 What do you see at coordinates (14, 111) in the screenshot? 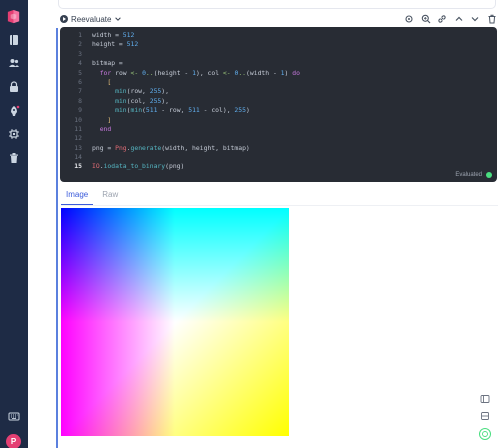
I see `rocket-icon` at bounding box center [14, 111].